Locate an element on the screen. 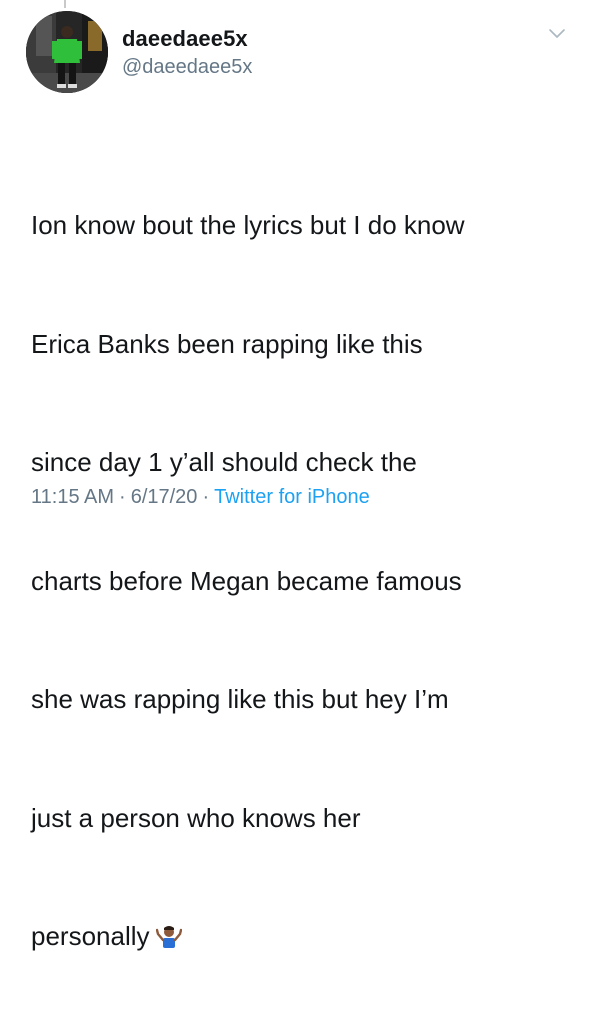  tweet-source-link: Twitter for iPhone is located at coordinates (292, 497).